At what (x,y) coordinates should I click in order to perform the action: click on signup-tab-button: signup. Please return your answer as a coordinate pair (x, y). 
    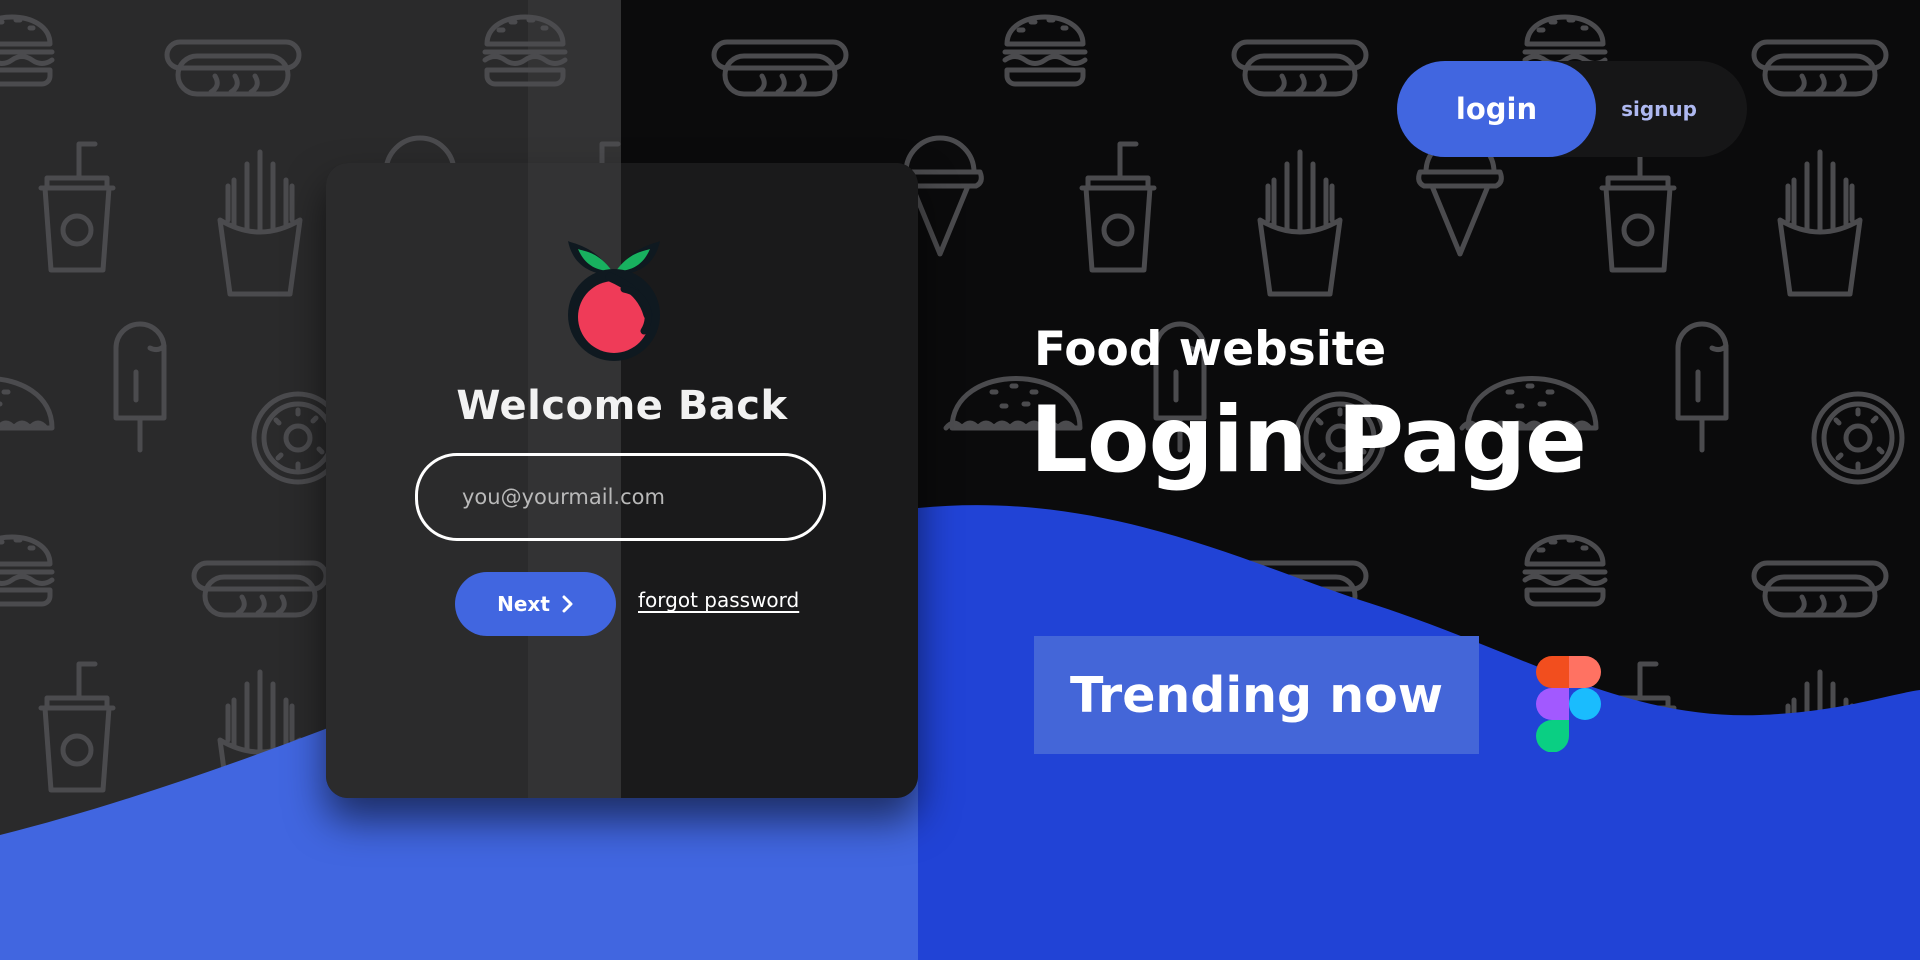
    Looking at the image, I should click on (1659, 109).